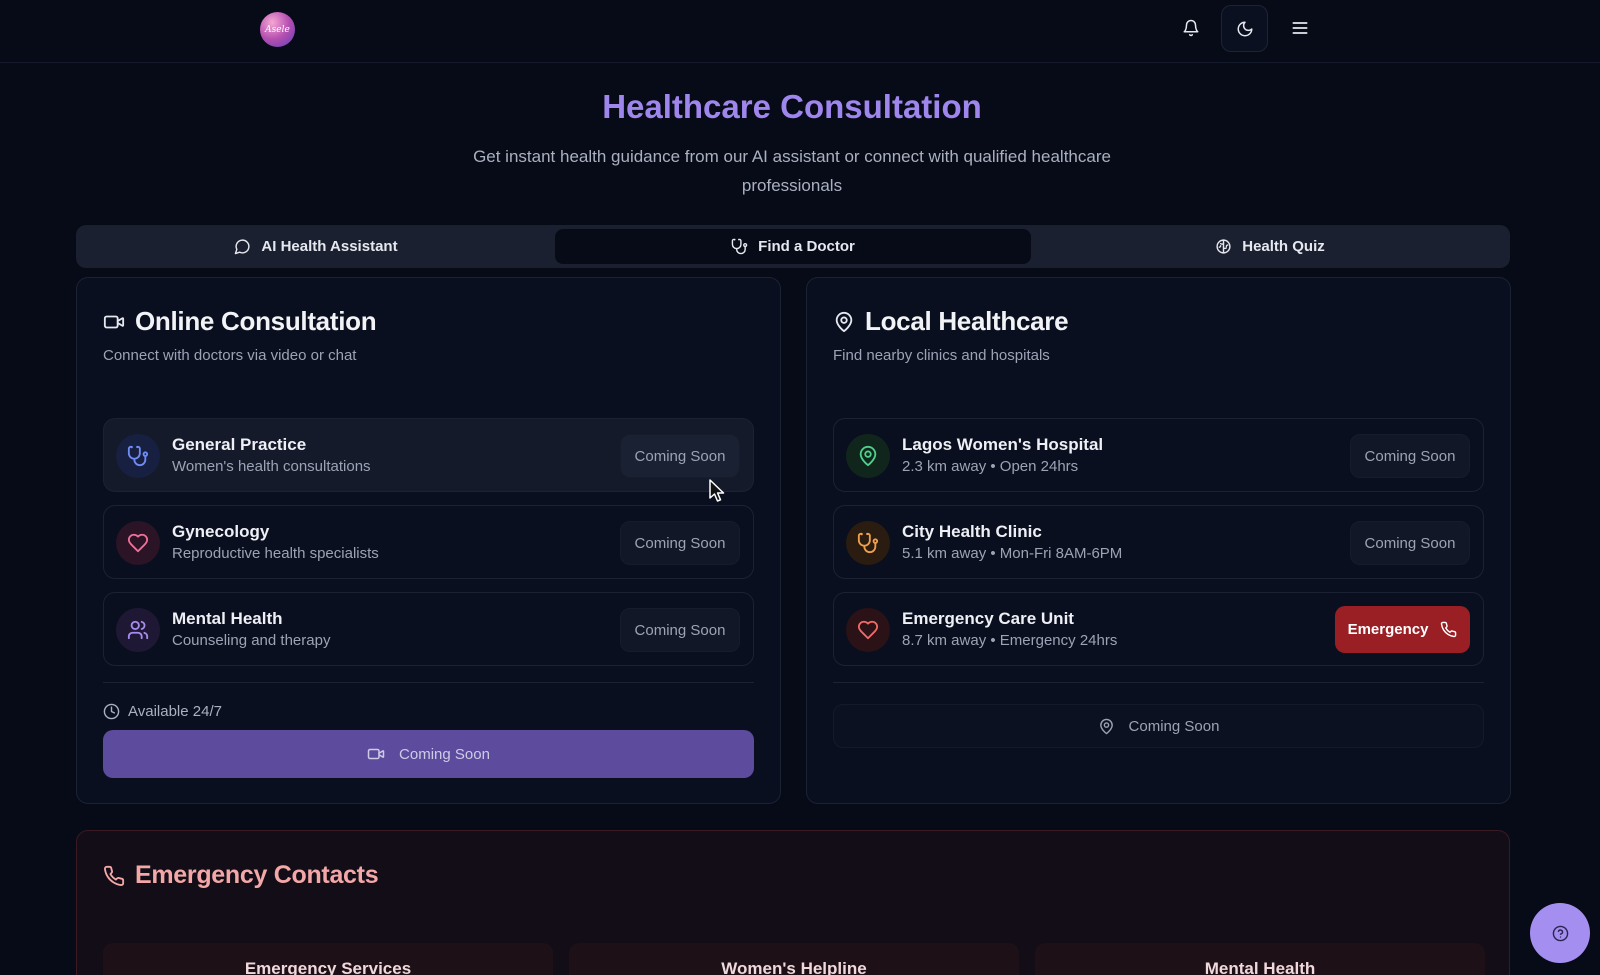 Image resolution: width=1600 pixels, height=975 pixels. I want to click on card-header: Emergency Contacts, so click(241, 875).